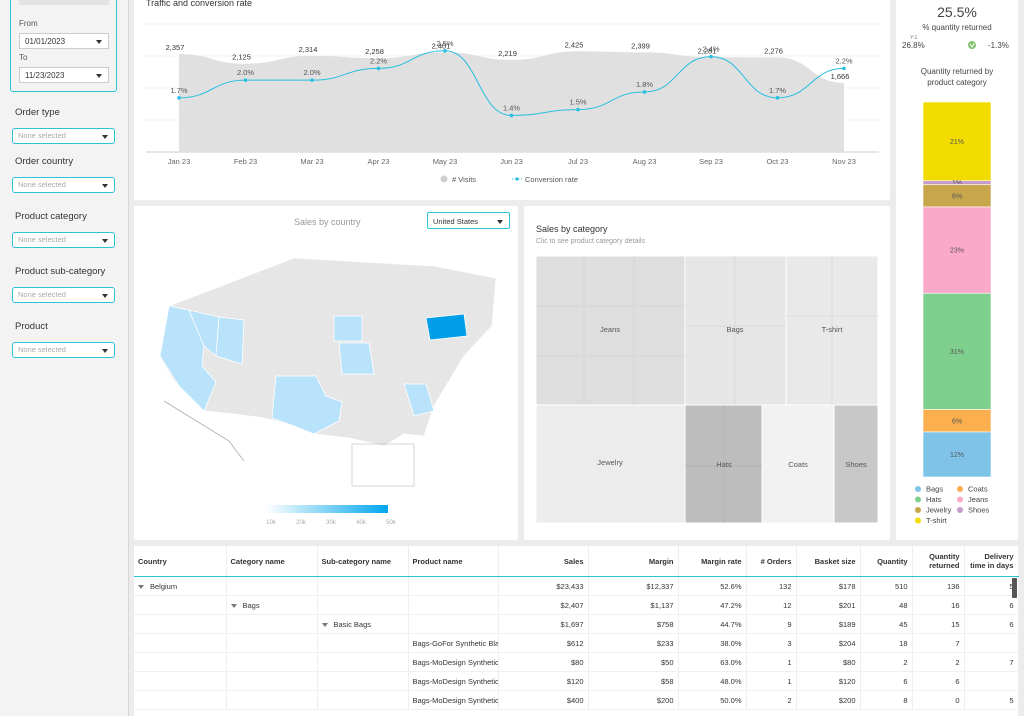 The height and width of the screenshot is (716, 1024). Describe the element at coordinates (42, 184) in the screenshot. I see `order-country-placeholder: None selected` at that location.